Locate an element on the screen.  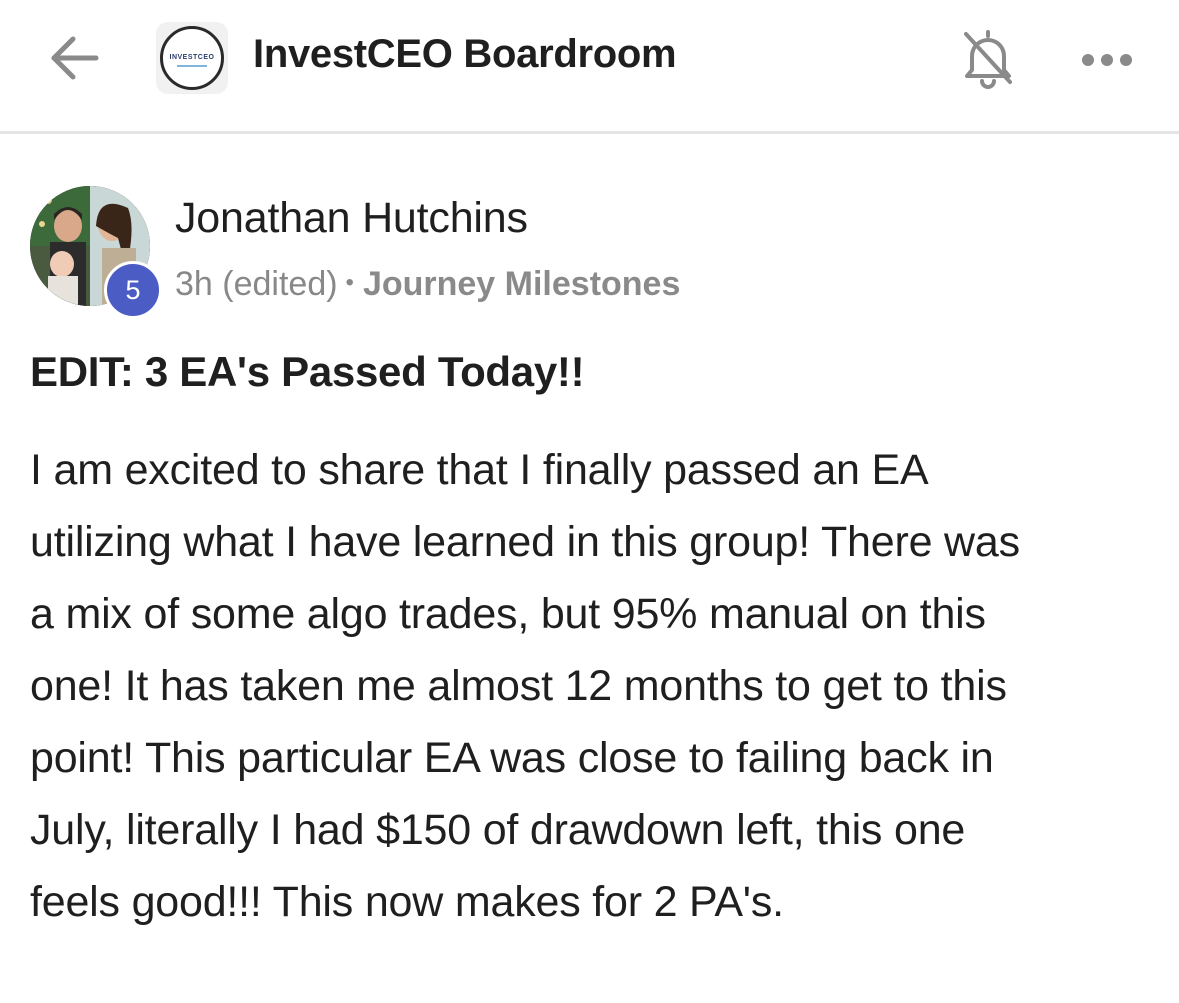
group-logo-underline is located at coordinates (192, 66).